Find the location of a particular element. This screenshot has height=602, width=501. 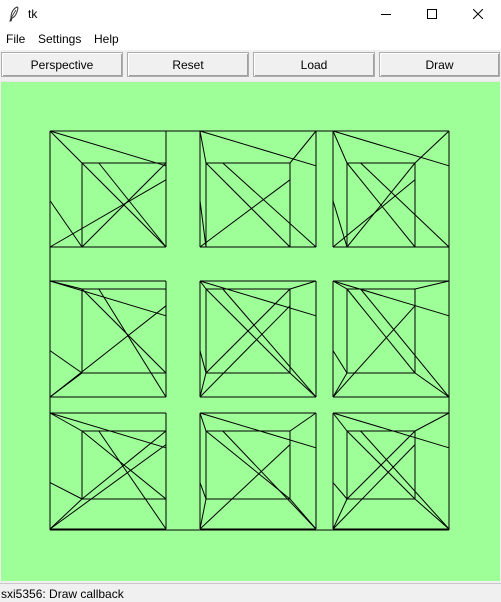

menu-bar: File Settings Help is located at coordinates (250, 39).